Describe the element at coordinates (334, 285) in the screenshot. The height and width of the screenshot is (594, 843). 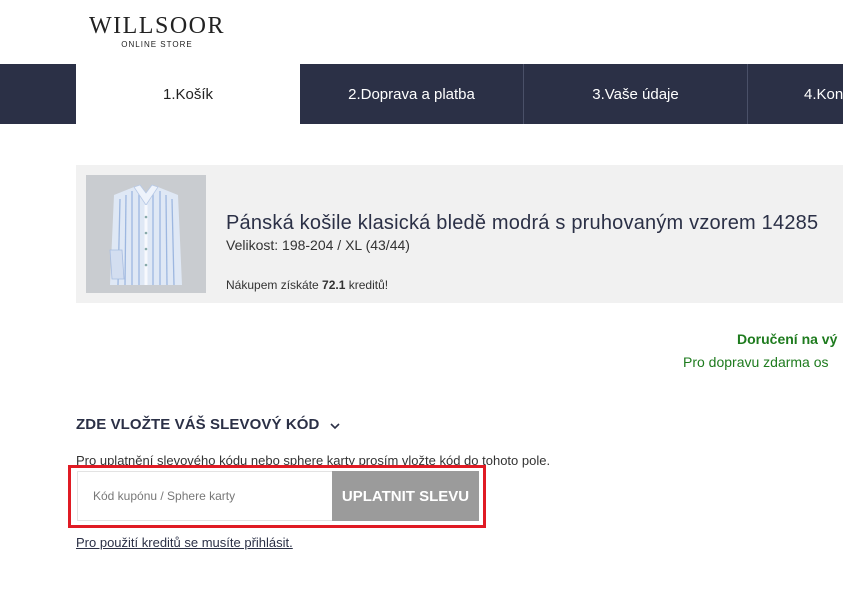
I see `credits-value: 72.1` at that location.